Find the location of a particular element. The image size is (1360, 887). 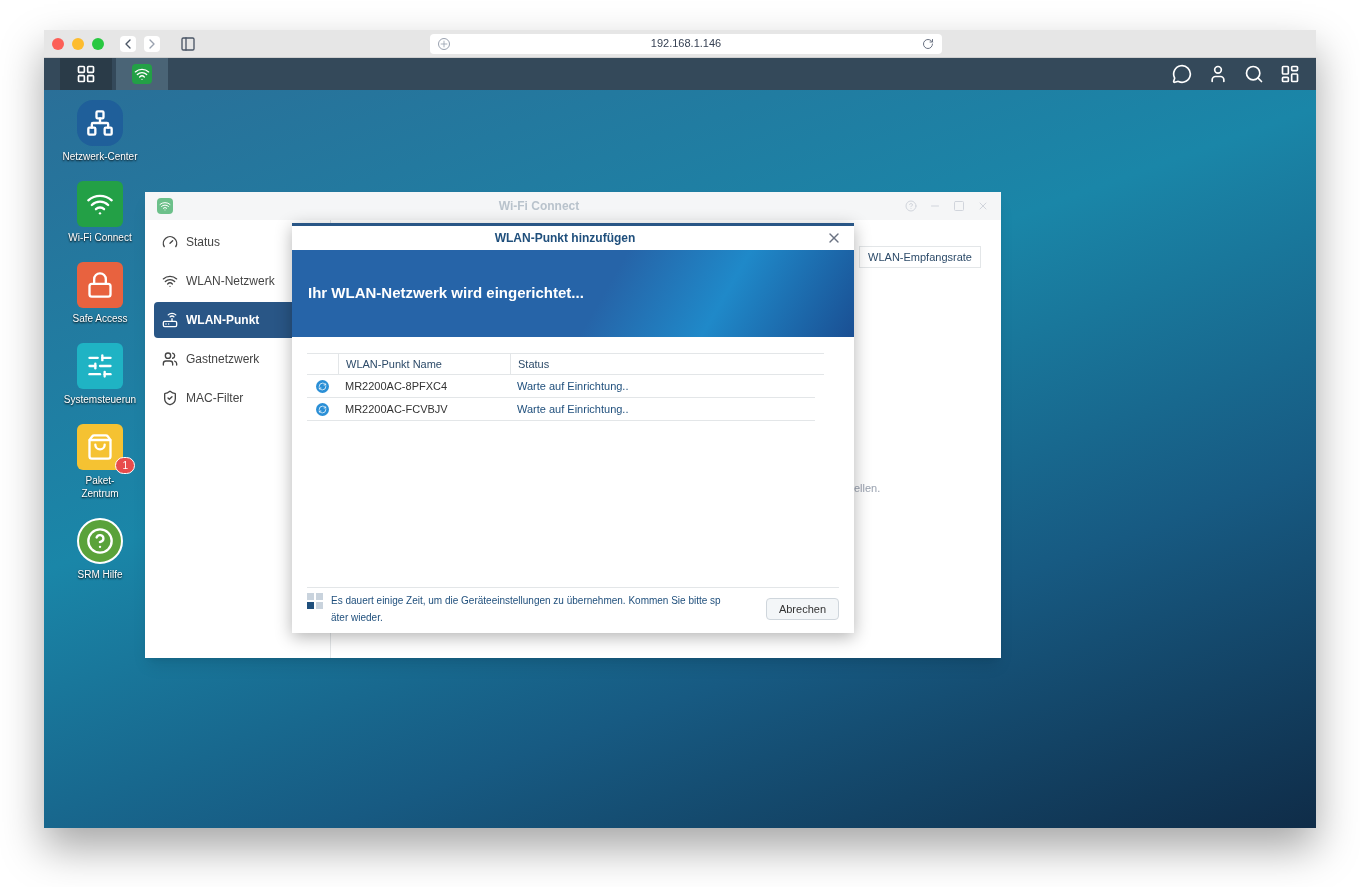

sidebar-item: MAC-Filter is located at coordinates (242, 398).